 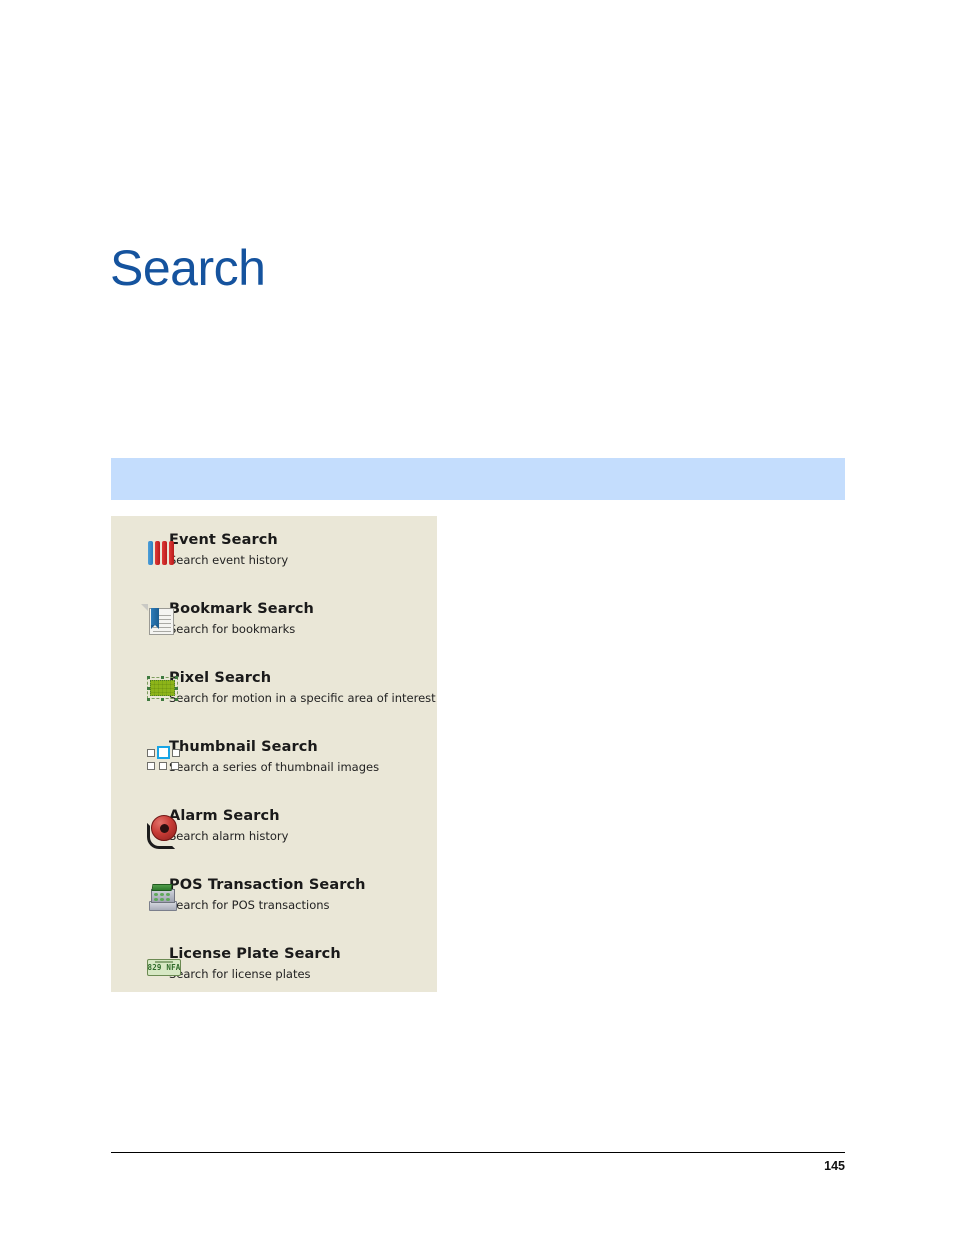 I want to click on menu-item-title: POS Transaction Search, so click(x=267, y=885).